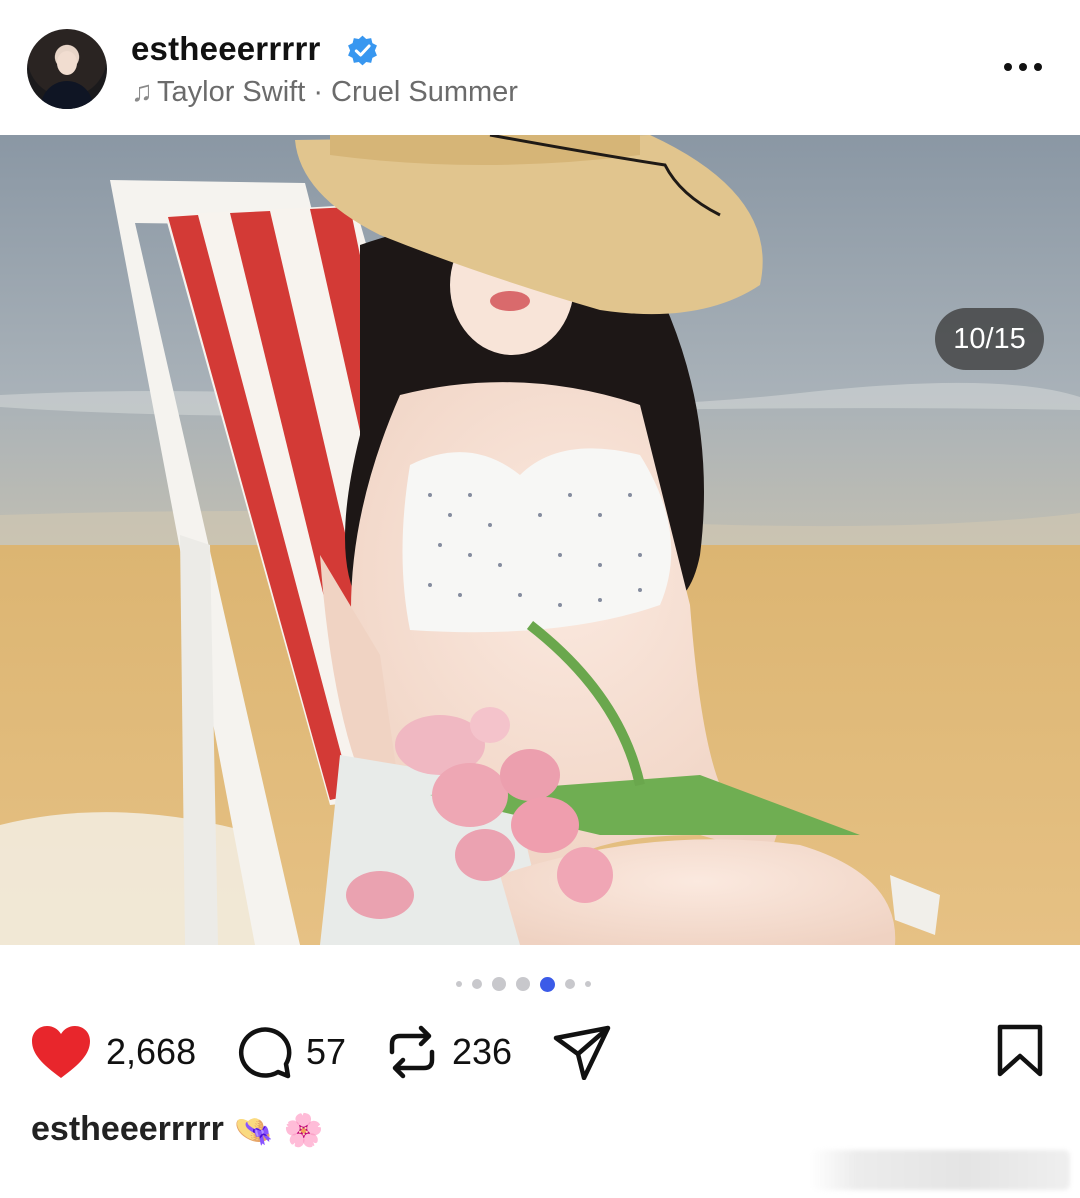  I want to click on verified-badge-icon, so click(362, 50).